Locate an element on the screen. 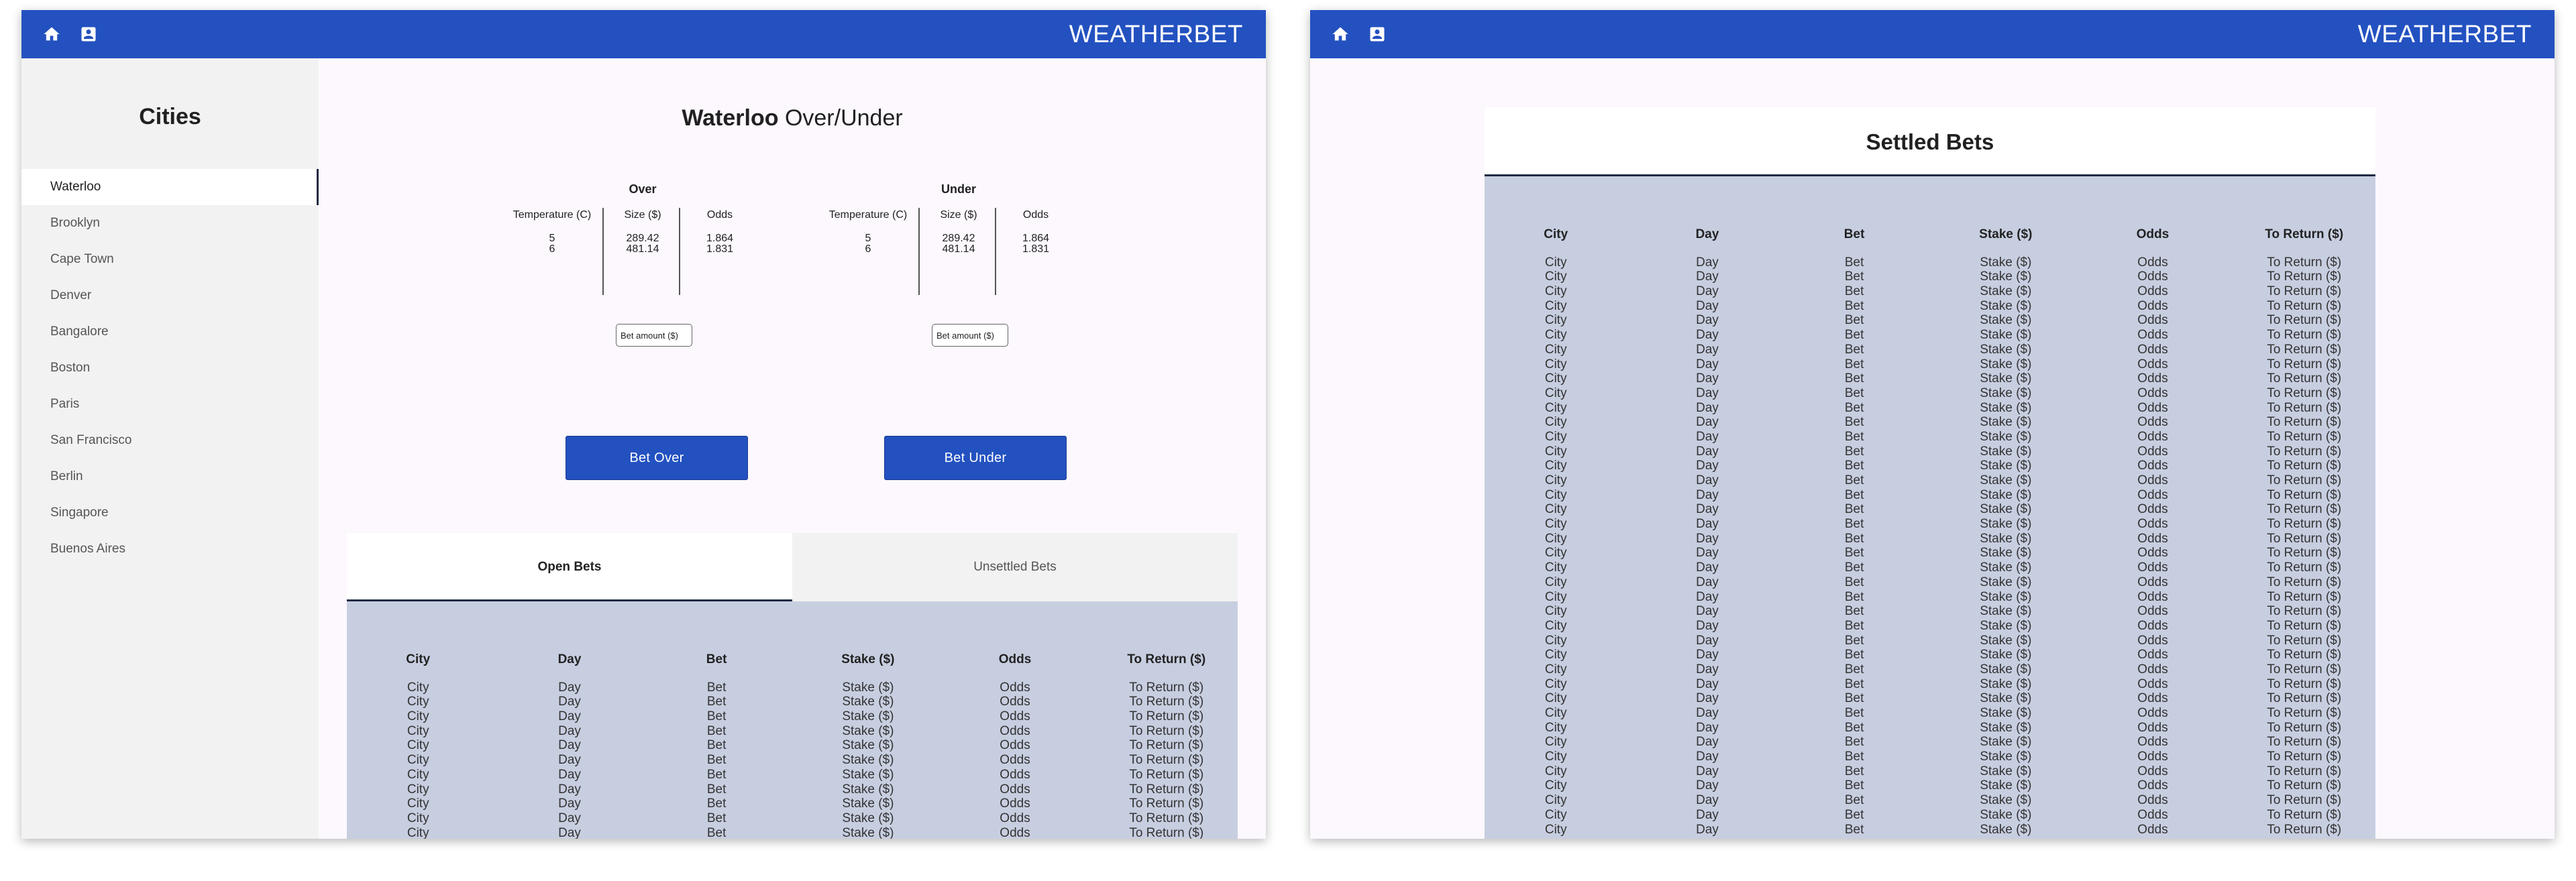 The image size is (2576, 881). sidebar-item-bangalore: Bangalore is located at coordinates (170, 332).